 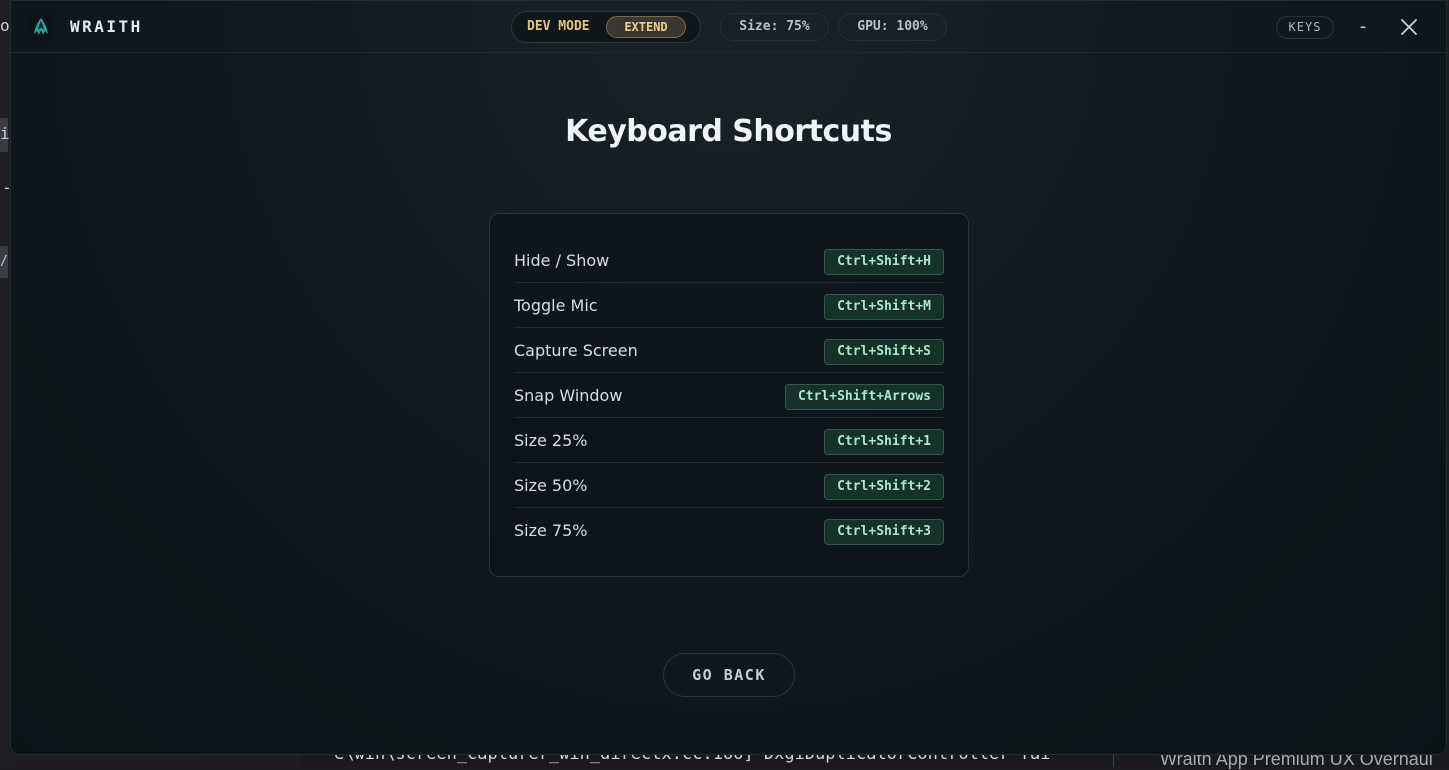 What do you see at coordinates (551, 440) in the screenshot?
I see `shortcut-action: Size 25%` at bounding box center [551, 440].